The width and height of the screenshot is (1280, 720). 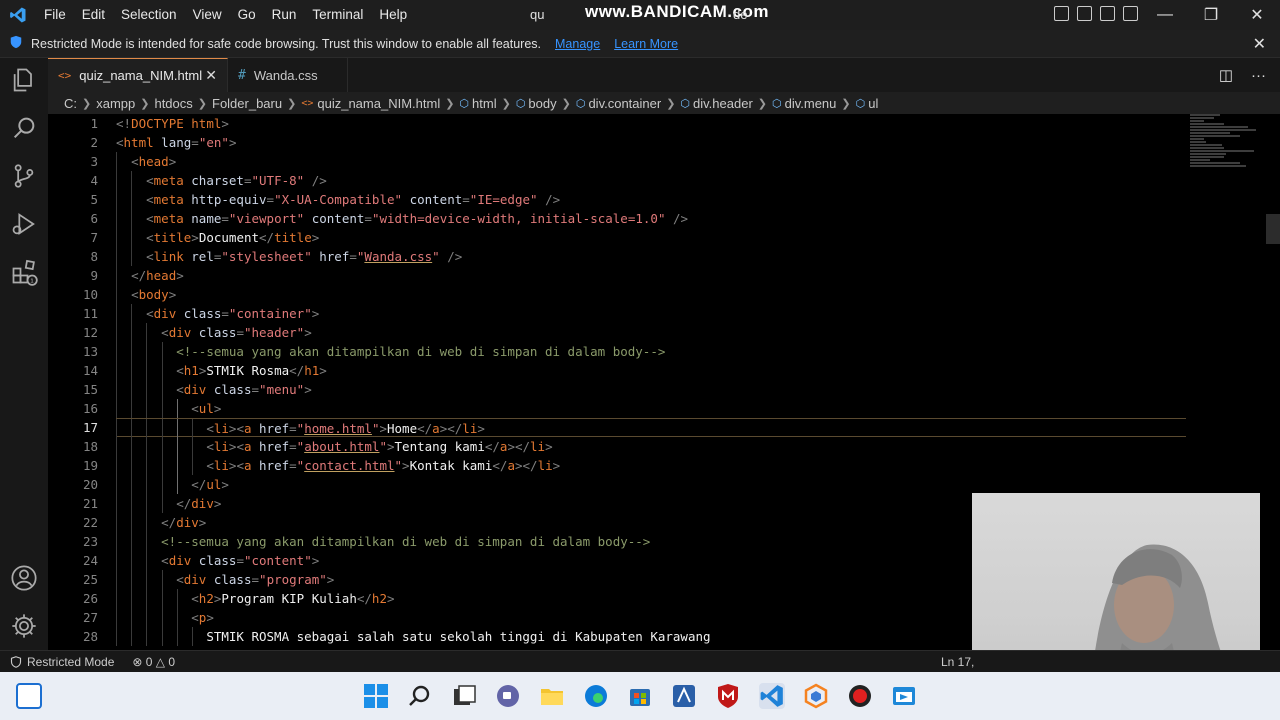 I want to click on breadcrumb-folder: htdocs, so click(x=173, y=103).